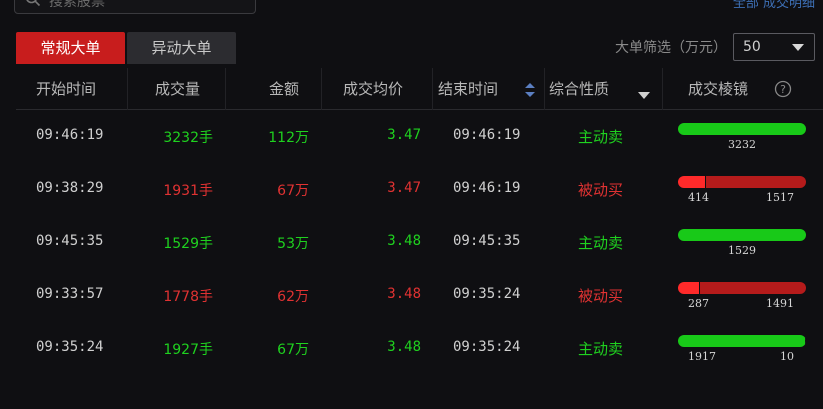  What do you see at coordinates (284, 89) in the screenshot?
I see `col-header-amount: 金额` at bounding box center [284, 89].